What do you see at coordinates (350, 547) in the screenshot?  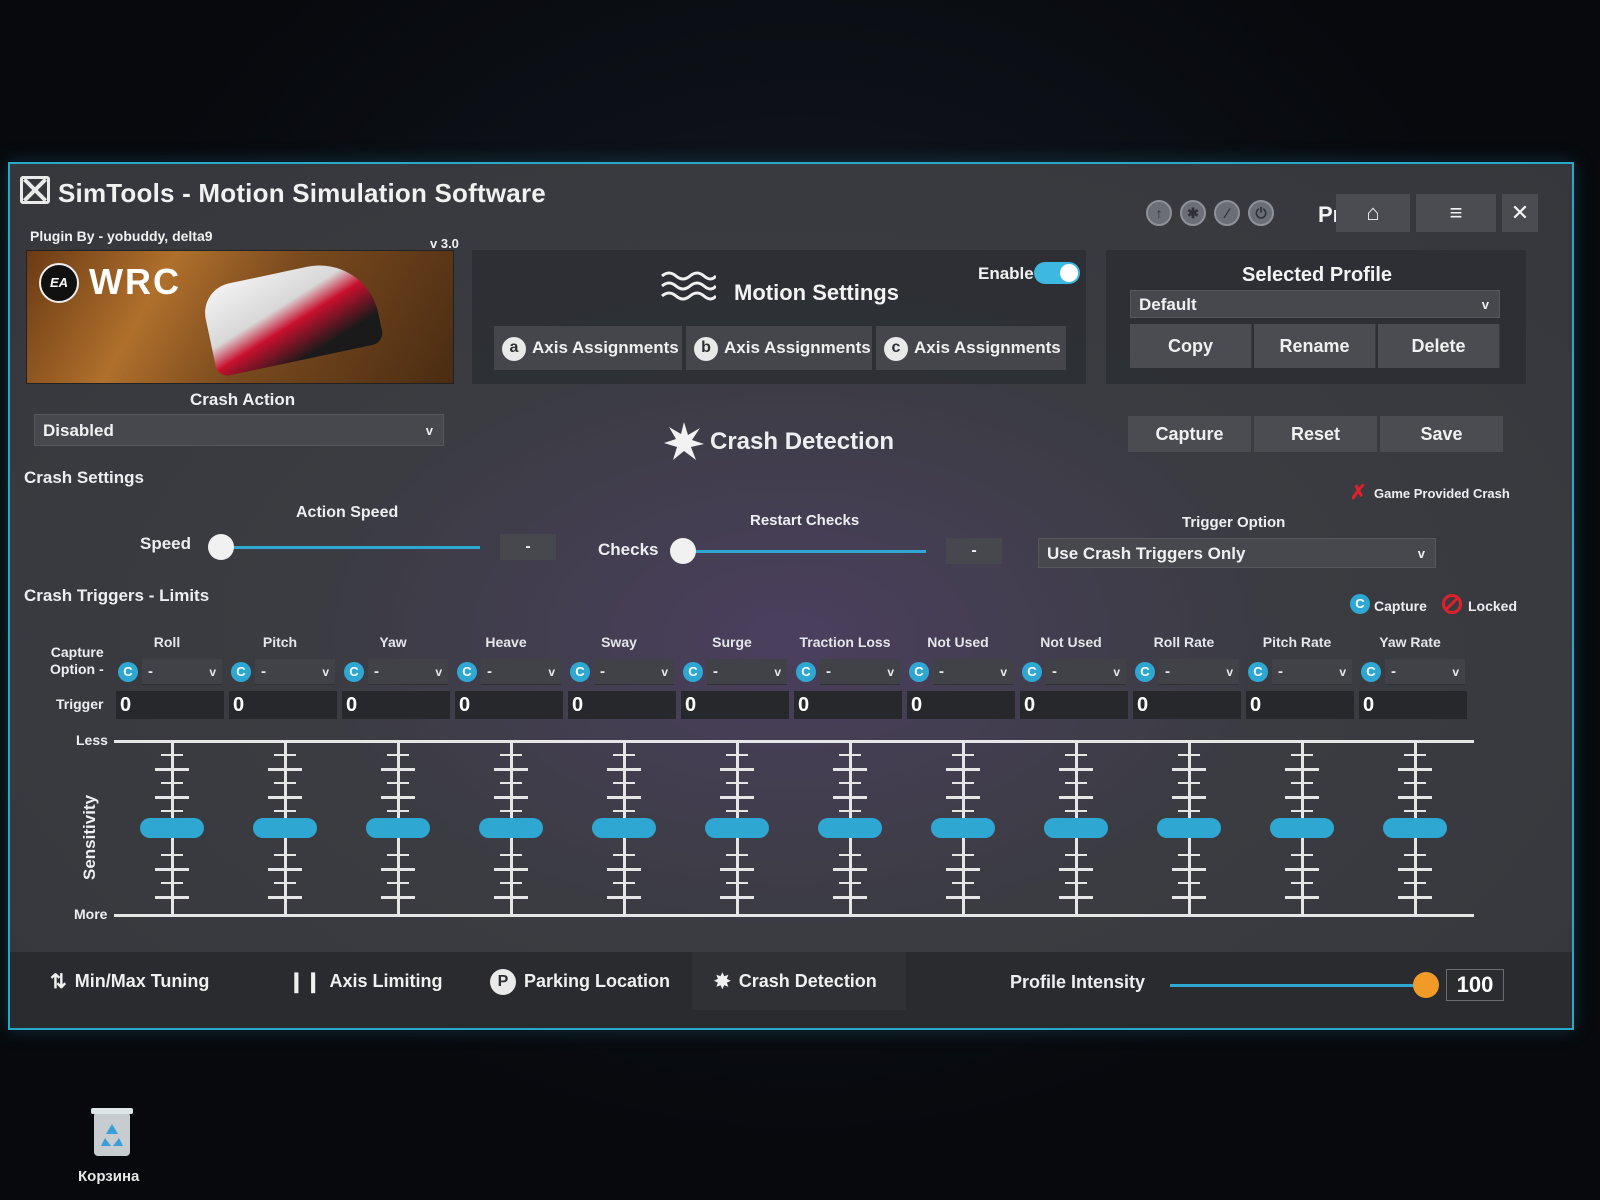 I see `speed-slider-track` at bounding box center [350, 547].